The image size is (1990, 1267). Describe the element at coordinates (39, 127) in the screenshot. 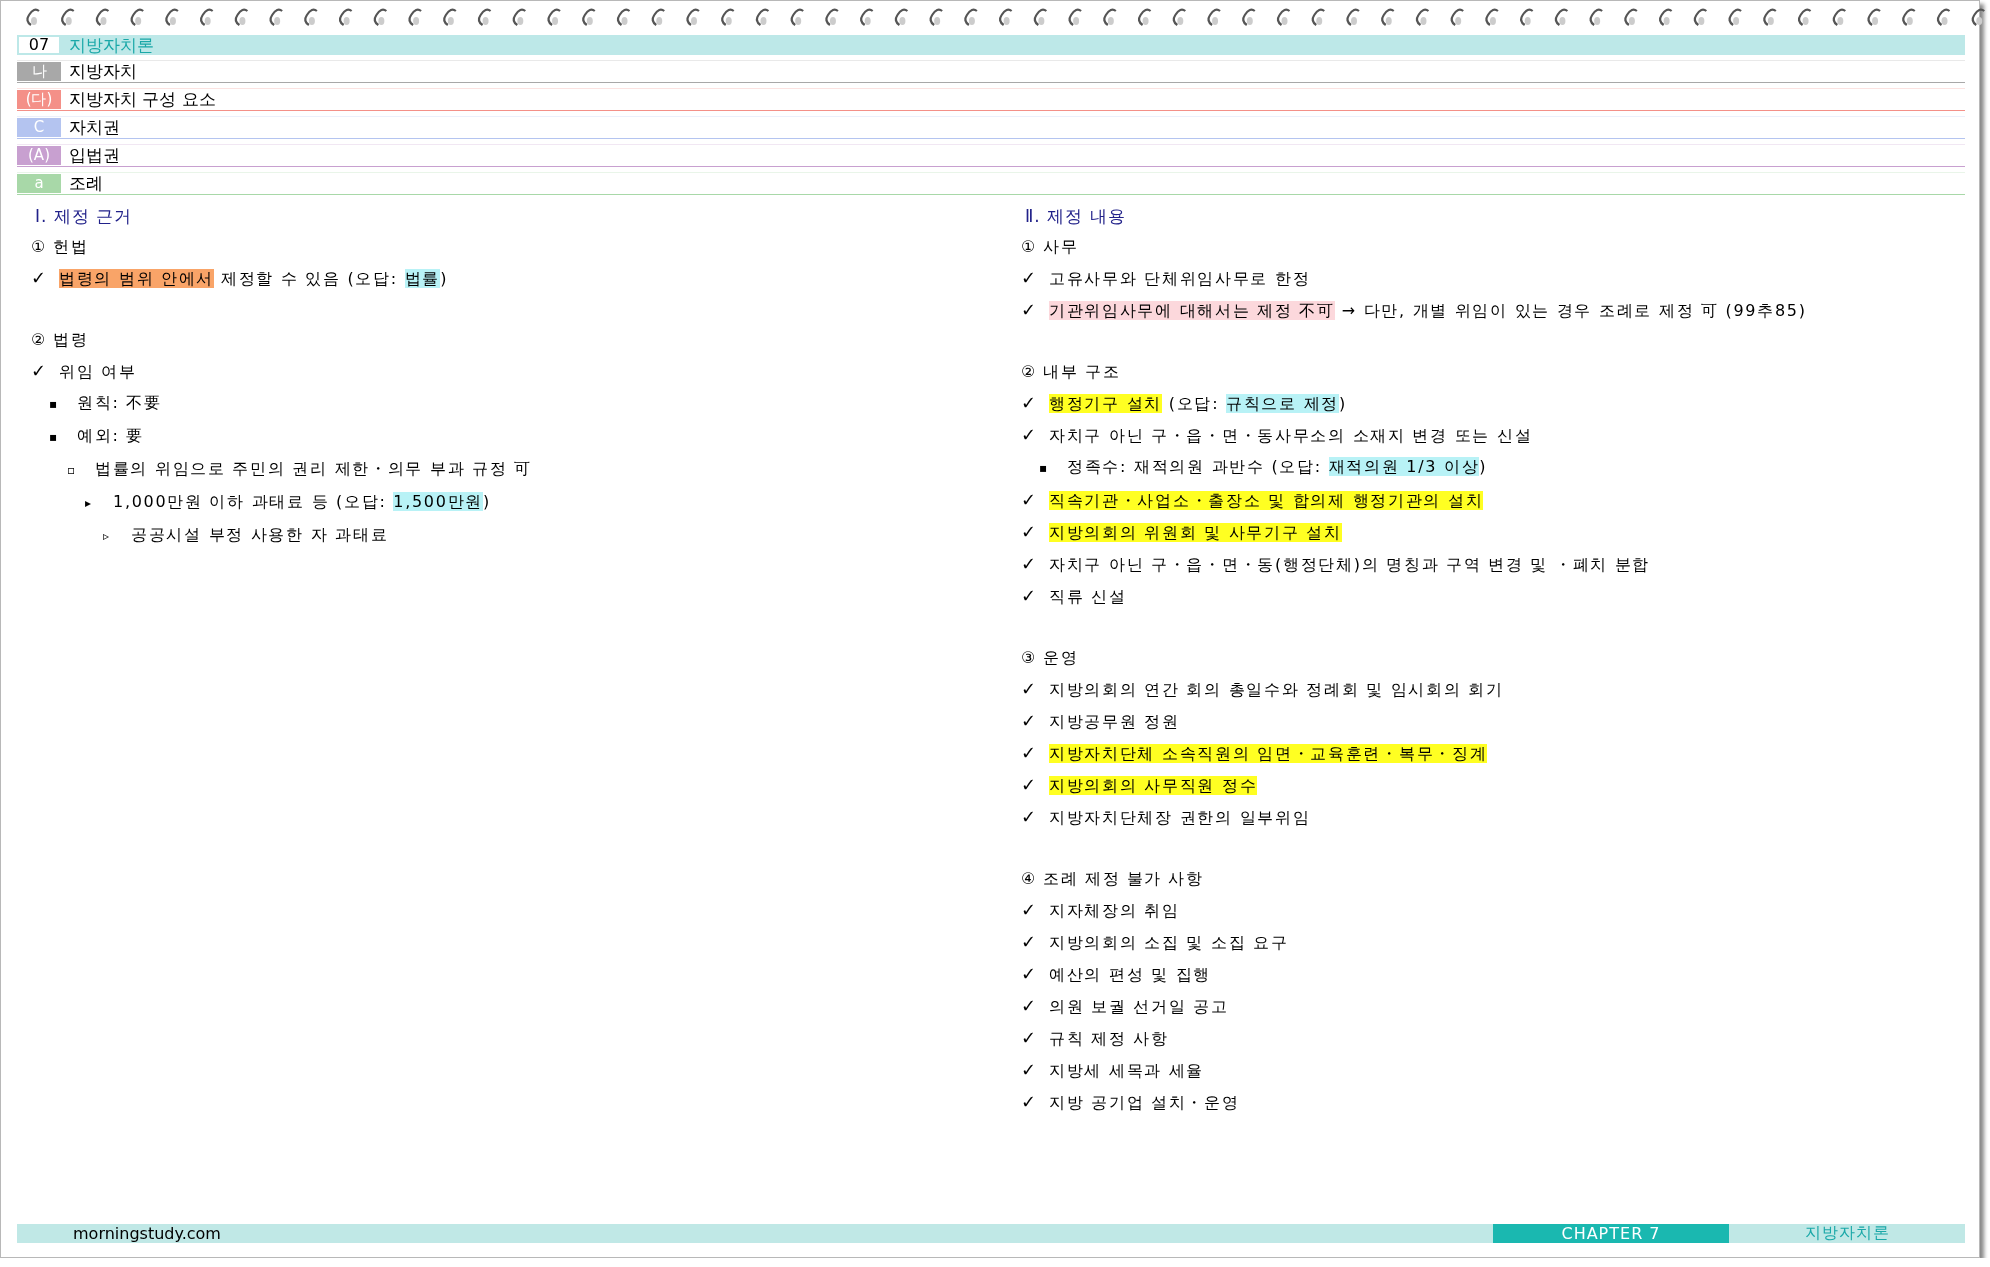

I see `level-marker: C` at that location.